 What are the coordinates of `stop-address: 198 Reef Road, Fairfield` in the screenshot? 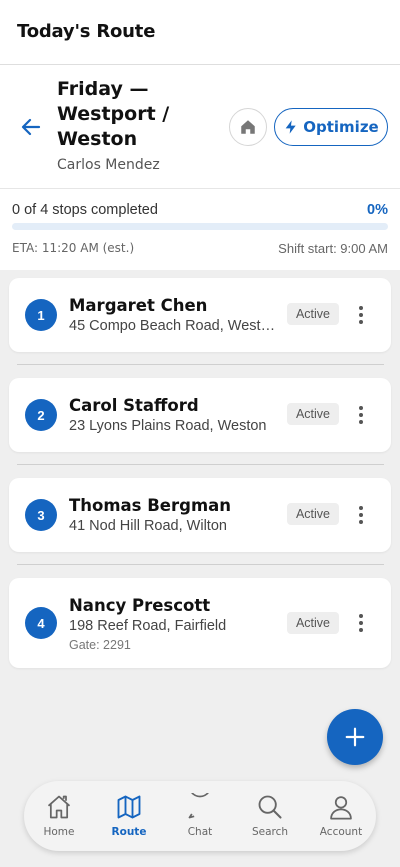 It's located at (148, 626).